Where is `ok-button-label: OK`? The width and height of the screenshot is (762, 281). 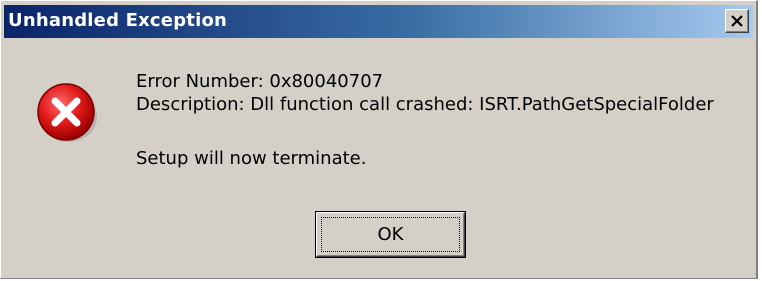
ok-button-label: OK is located at coordinates (390, 234).